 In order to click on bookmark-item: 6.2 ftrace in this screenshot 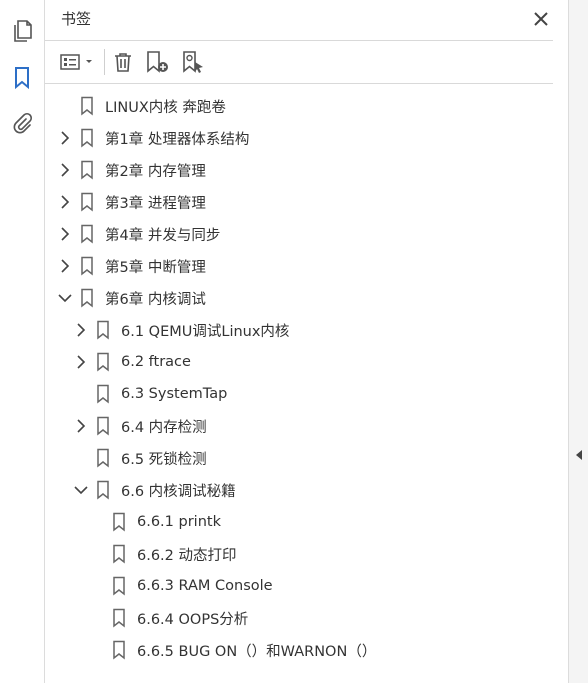, I will do `click(132, 362)`.